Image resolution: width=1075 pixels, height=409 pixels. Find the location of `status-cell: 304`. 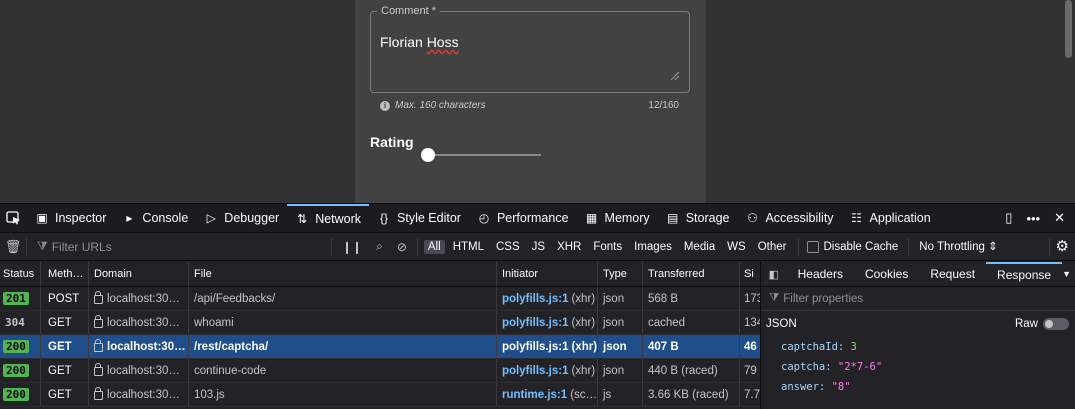

status-cell: 304 is located at coordinates (20, 322).